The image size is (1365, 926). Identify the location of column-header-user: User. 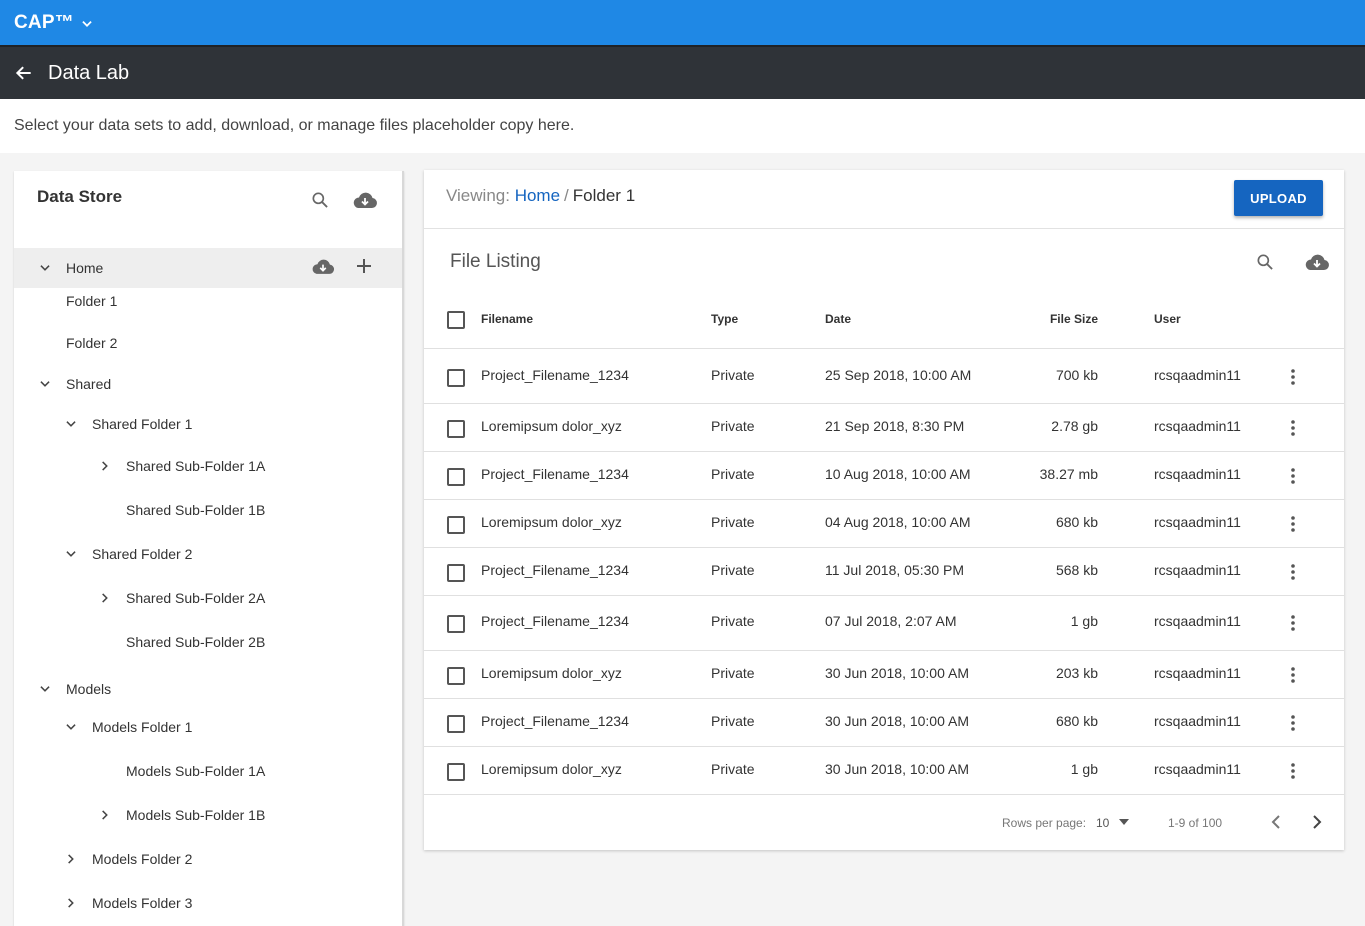
(1167, 319).